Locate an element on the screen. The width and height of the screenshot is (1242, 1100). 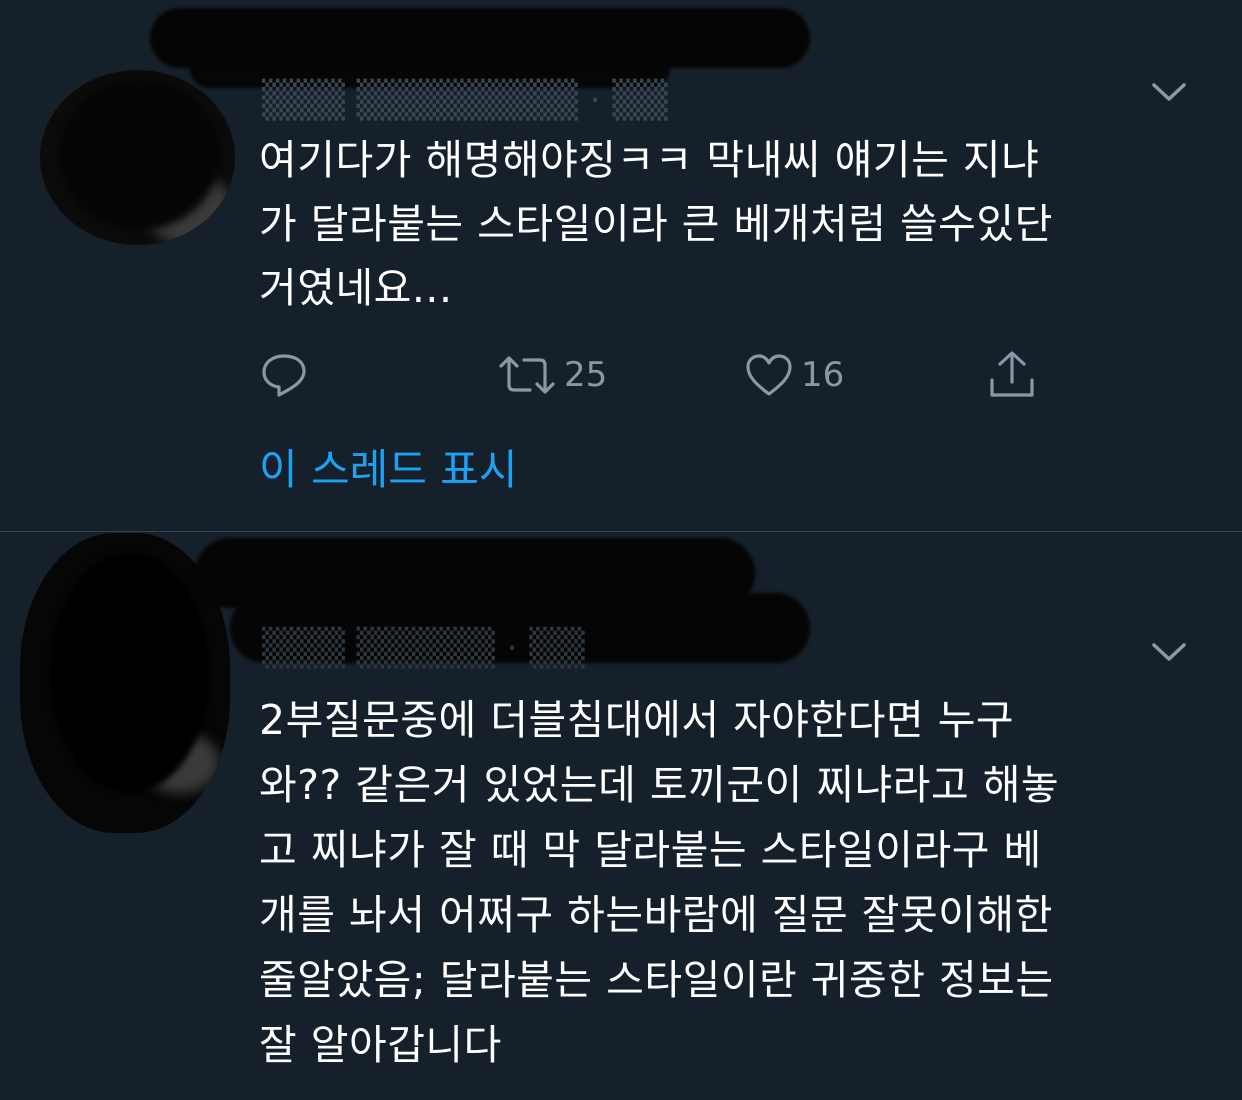
retweet-count: 25 is located at coordinates (586, 375).